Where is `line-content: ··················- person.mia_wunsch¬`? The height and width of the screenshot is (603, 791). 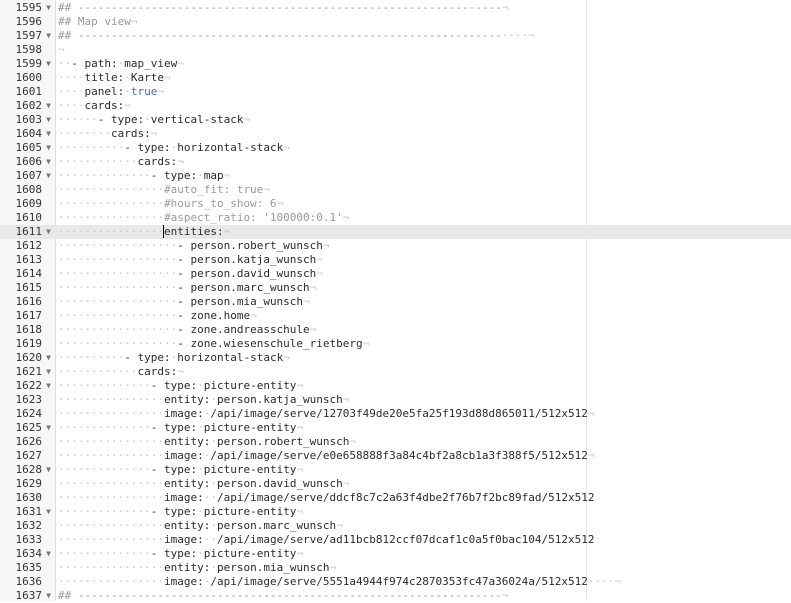
line-content: ··················- person.mia_wunsch¬ is located at coordinates (184, 302).